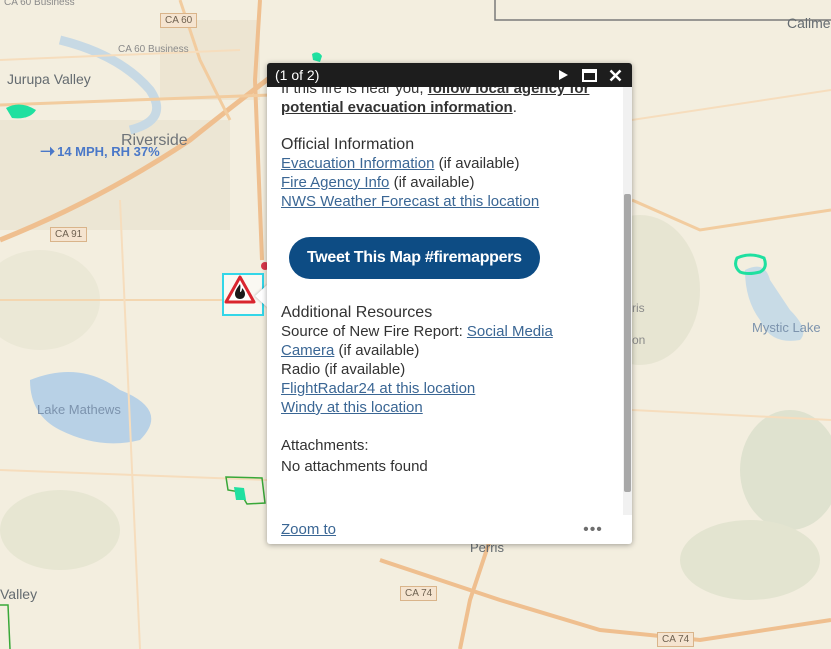 Image resolution: width=831 pixels, height=649 pixels. I want to click on radio-text: Radio (if available), so click(343, 369).